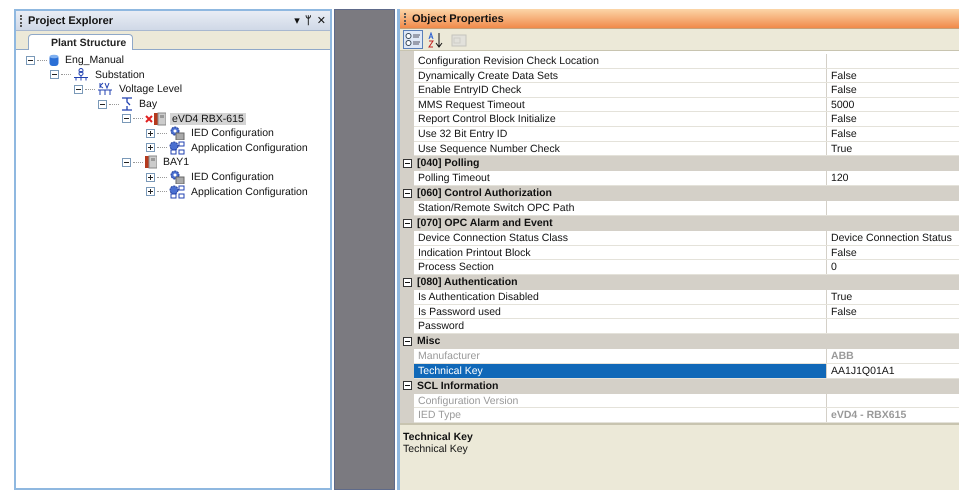  I want to click on property-name: Dynamically Create Data Sets, so click(620, 75).